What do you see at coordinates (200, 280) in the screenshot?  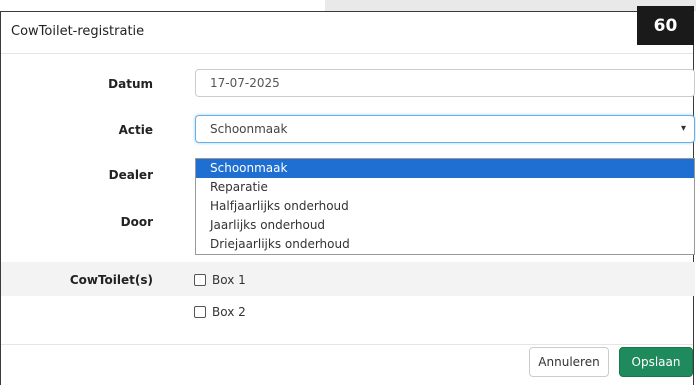 I see `checkbox-box1` at bounding box center [200, 280].